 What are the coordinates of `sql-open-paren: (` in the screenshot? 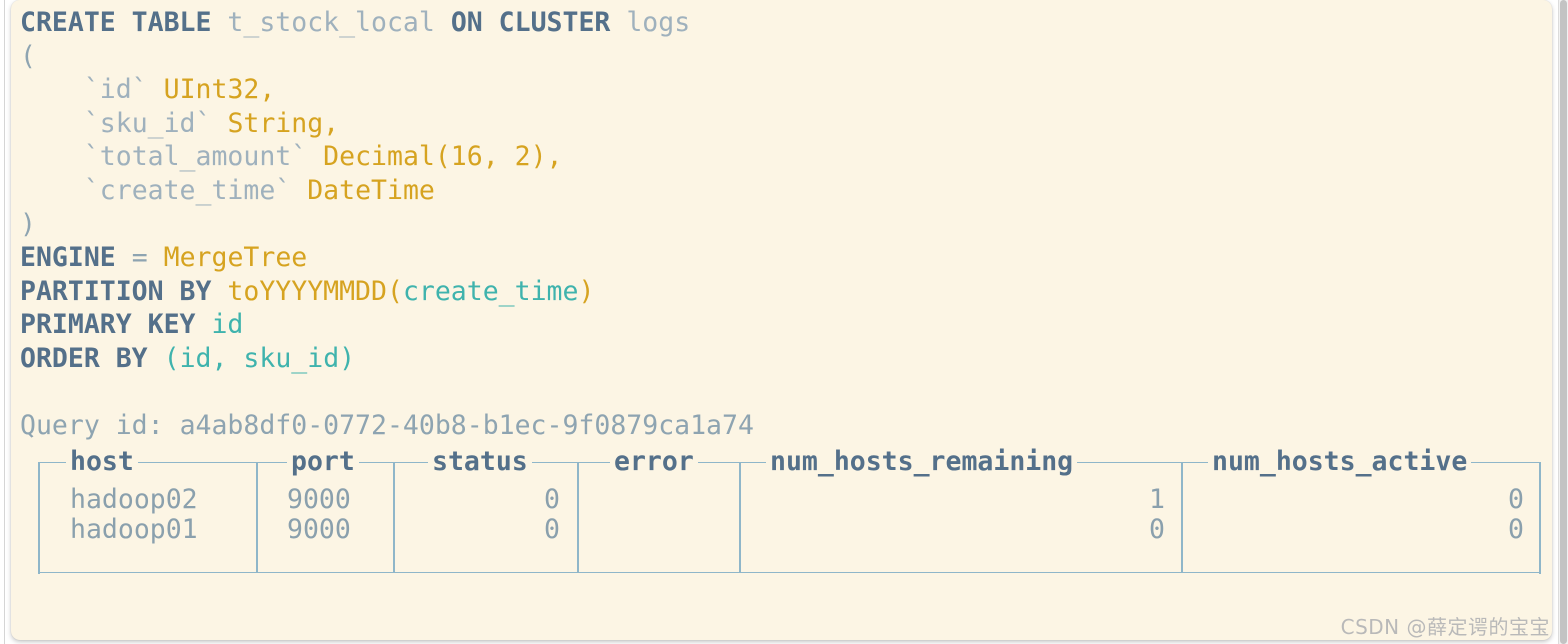 It's located at (28, 56).